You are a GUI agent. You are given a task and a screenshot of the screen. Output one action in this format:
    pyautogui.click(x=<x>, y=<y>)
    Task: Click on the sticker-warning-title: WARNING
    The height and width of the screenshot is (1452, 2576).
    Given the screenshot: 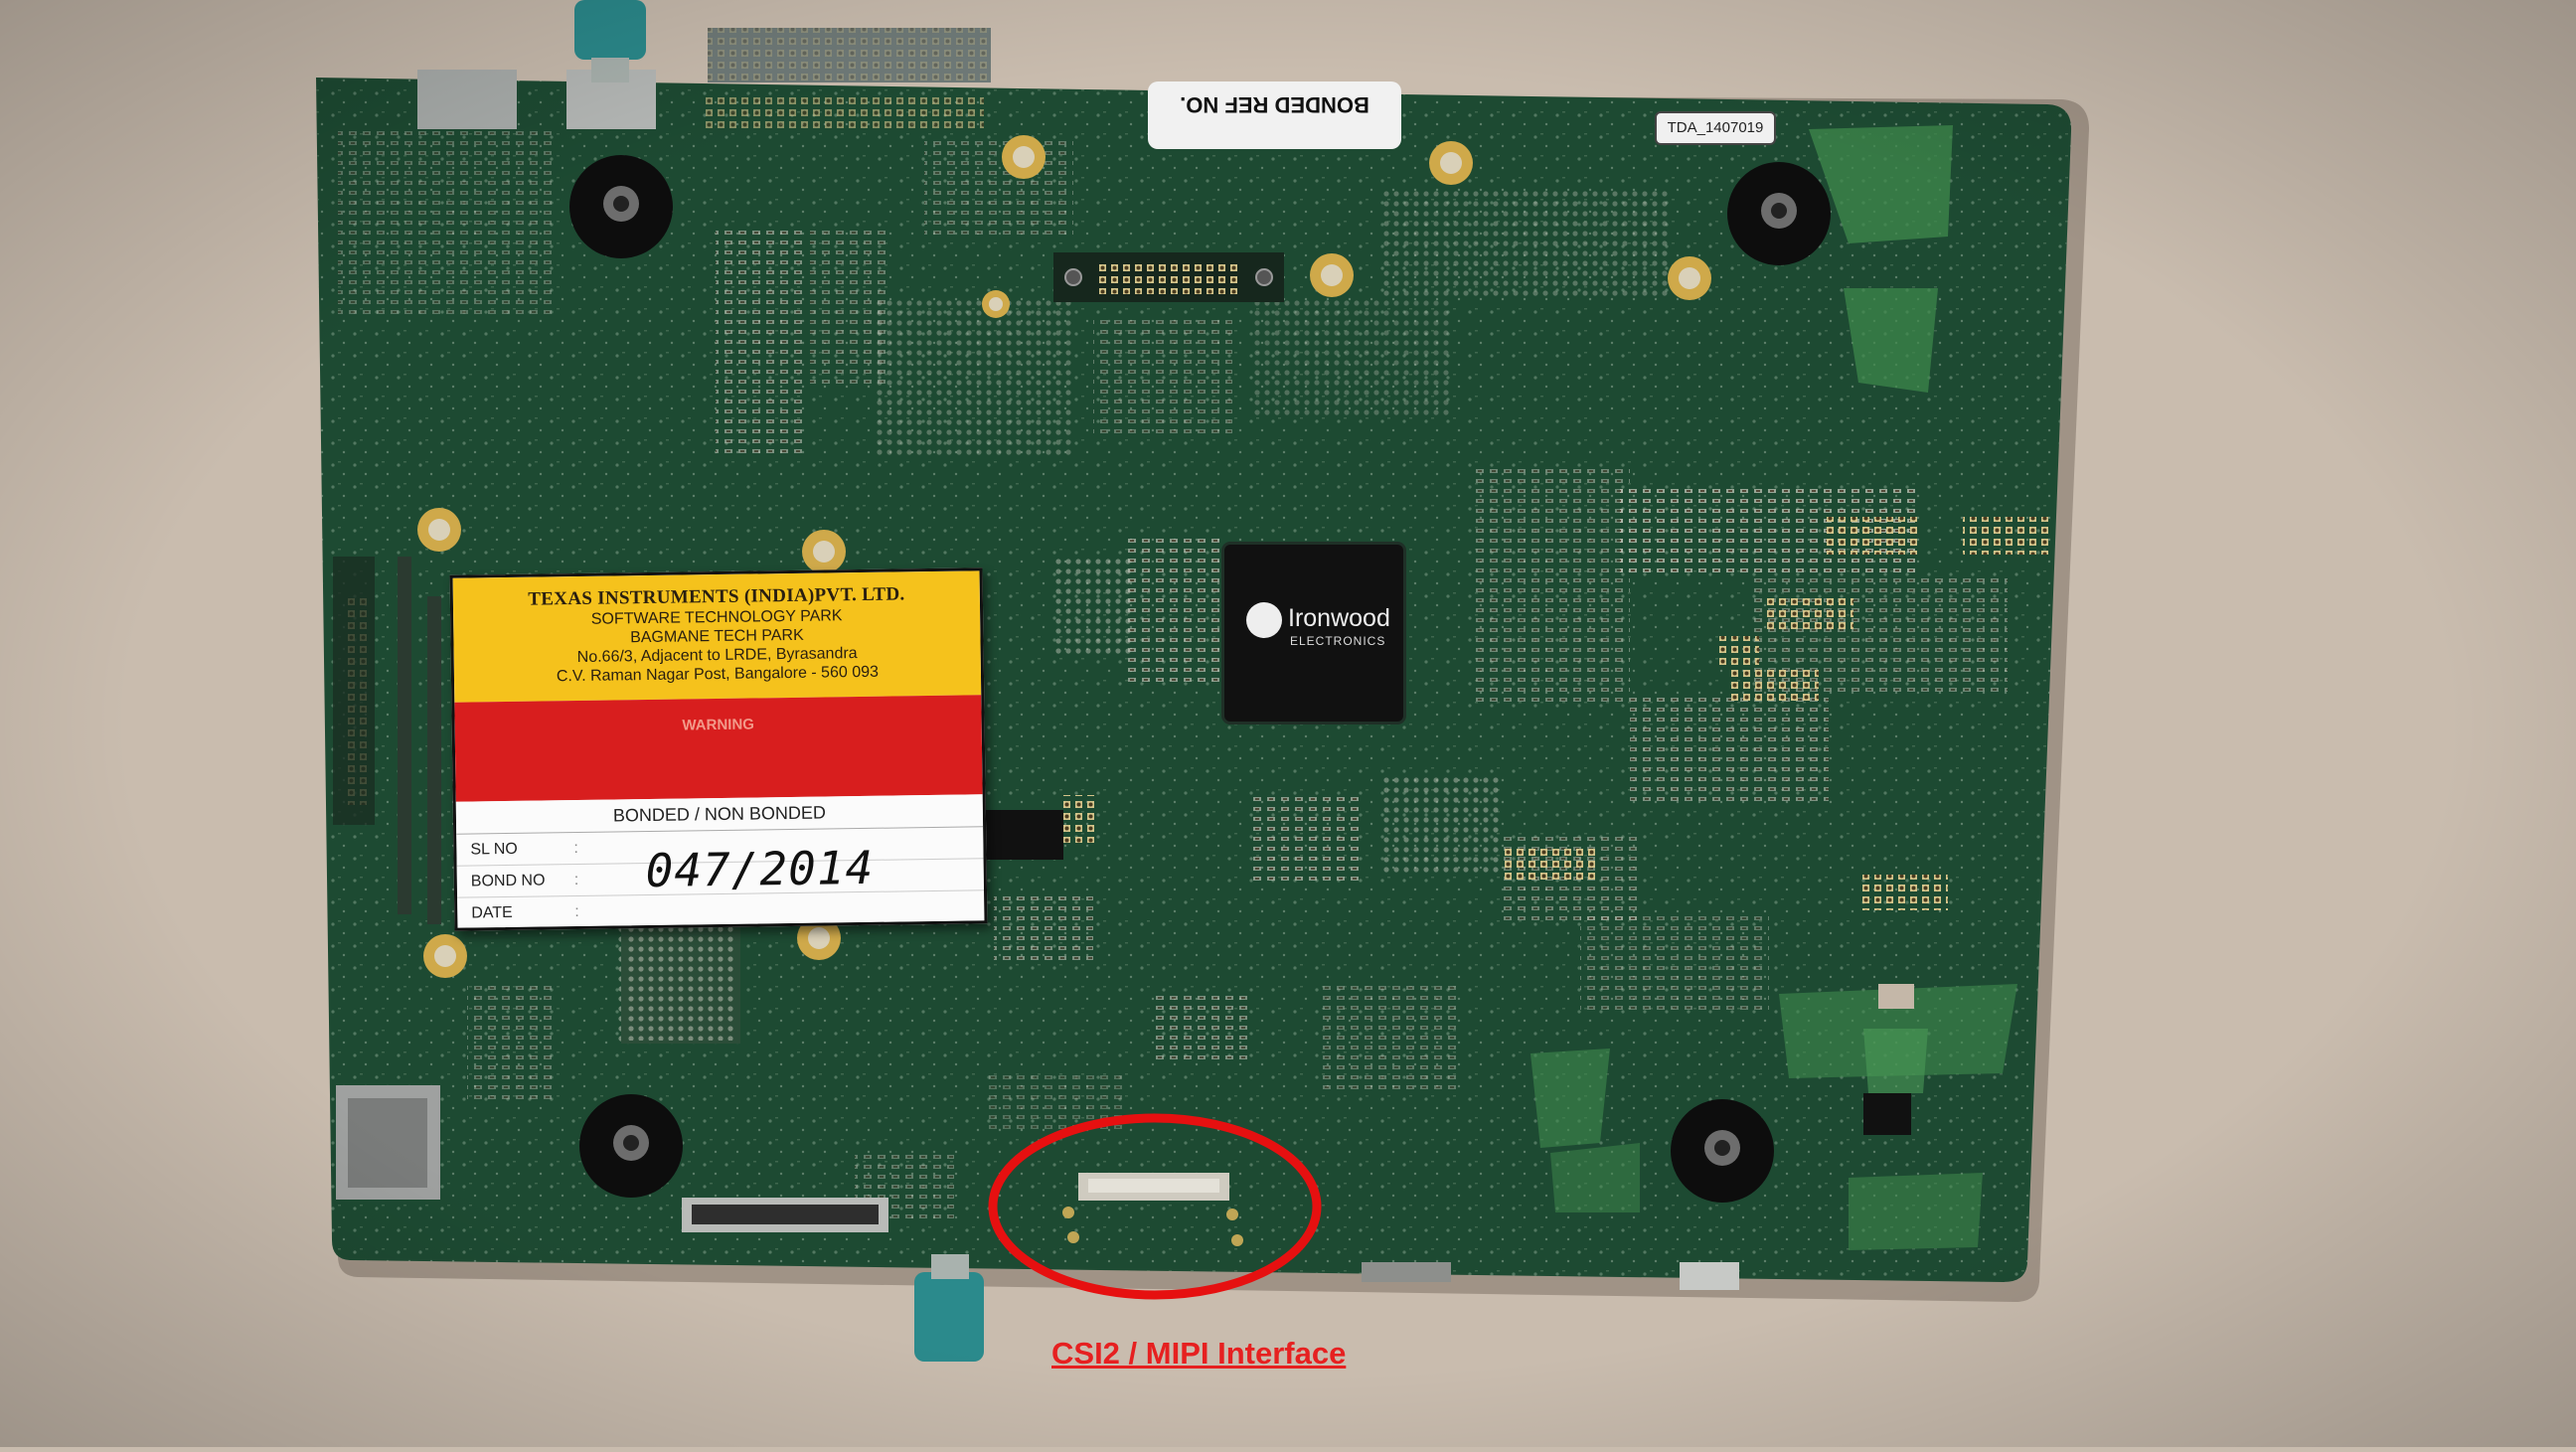 What is the action you would take?
    pyautogui.click(x=718, y=725)
    